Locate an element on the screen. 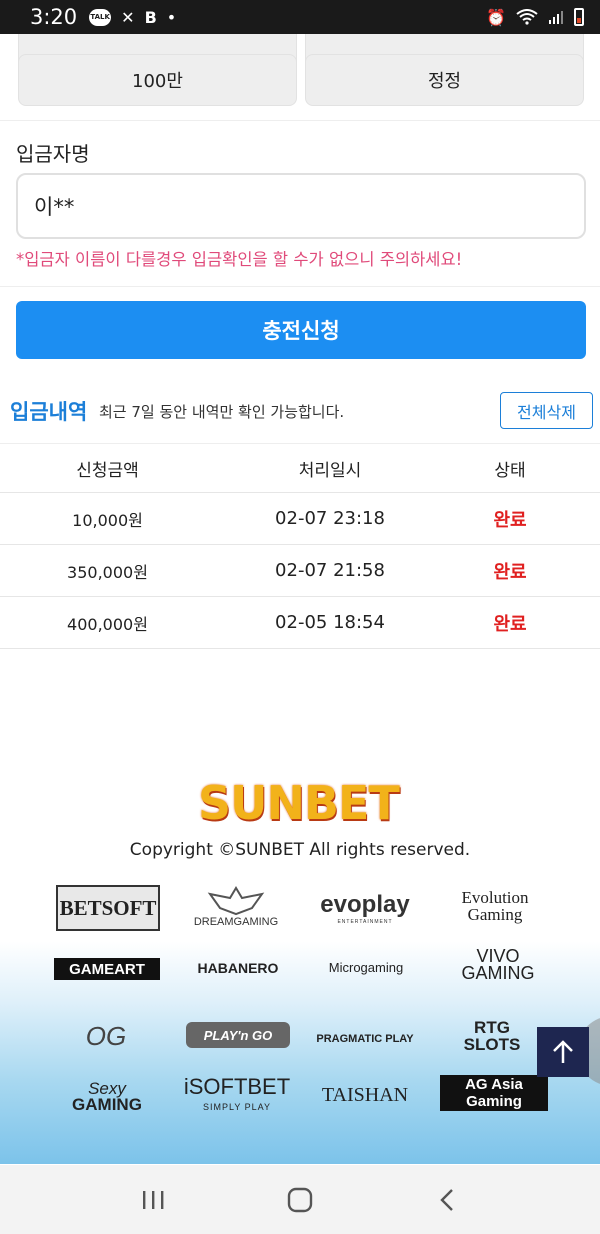  recent-apps-button is located at coordinates (153, 1200).